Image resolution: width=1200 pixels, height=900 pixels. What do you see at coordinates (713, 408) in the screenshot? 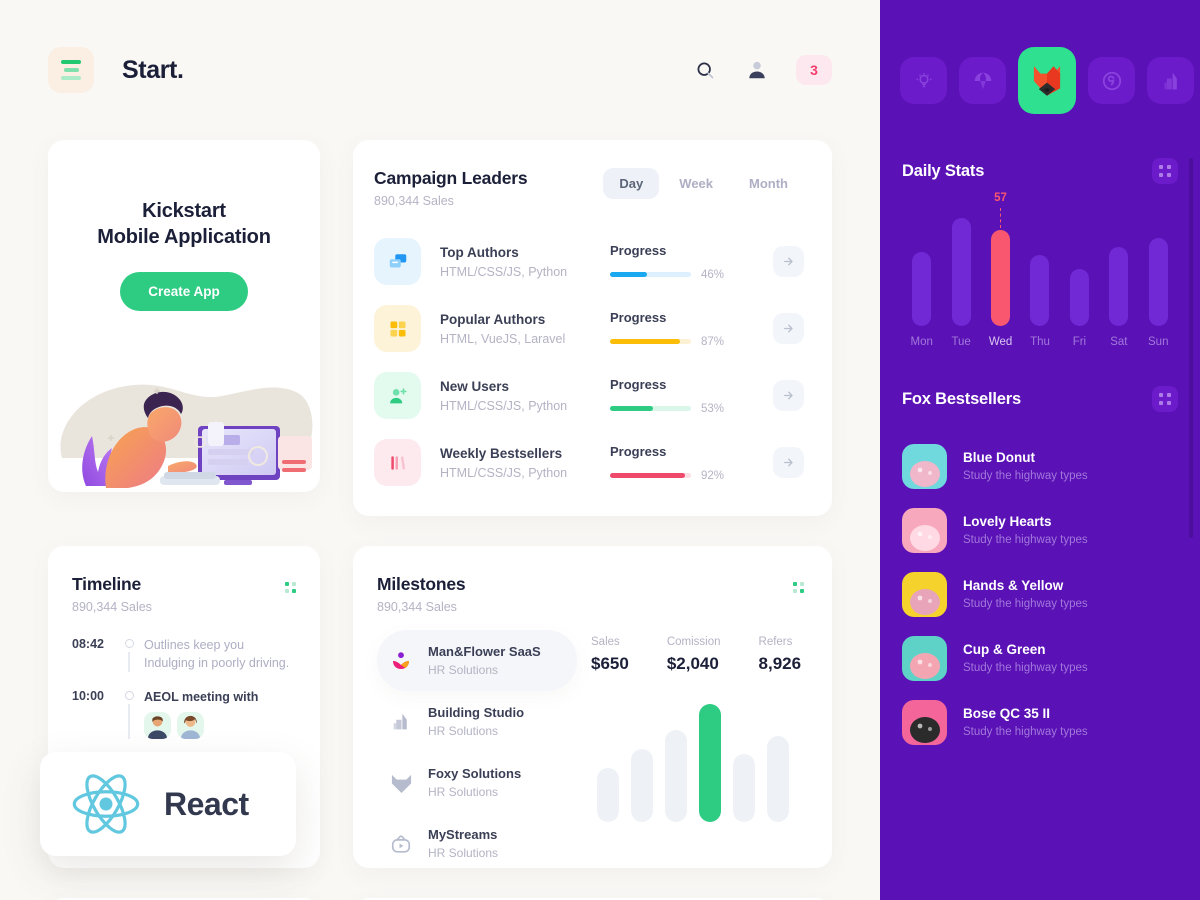
I see `progress-percent: 53%` at bounding box center [713, 408].